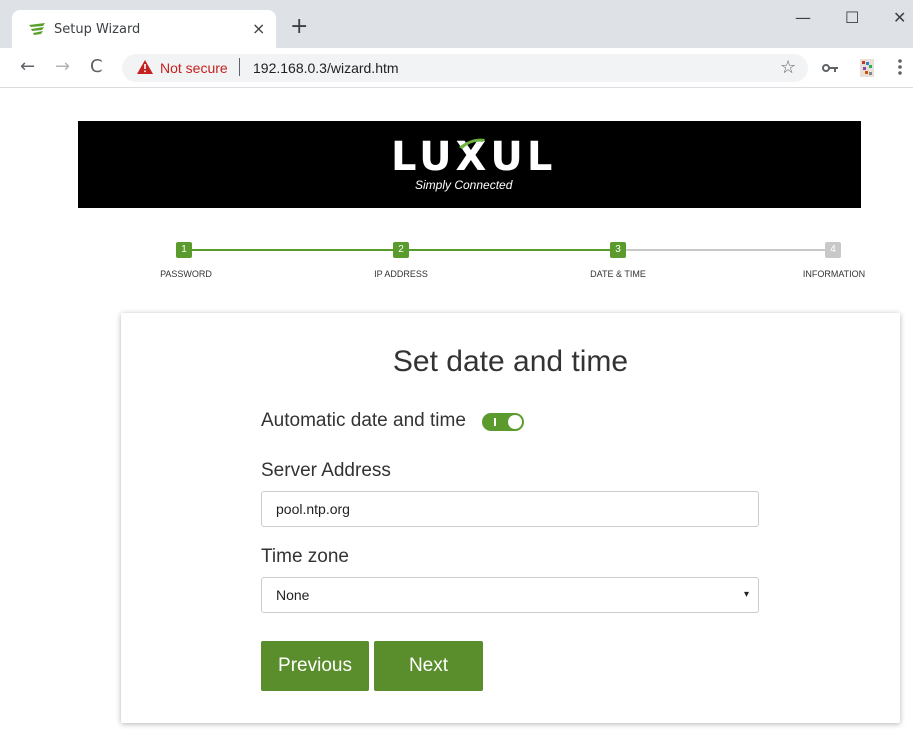 The image size is (913, 749). I want to click on previous-button: Previous, so click(315, 666).